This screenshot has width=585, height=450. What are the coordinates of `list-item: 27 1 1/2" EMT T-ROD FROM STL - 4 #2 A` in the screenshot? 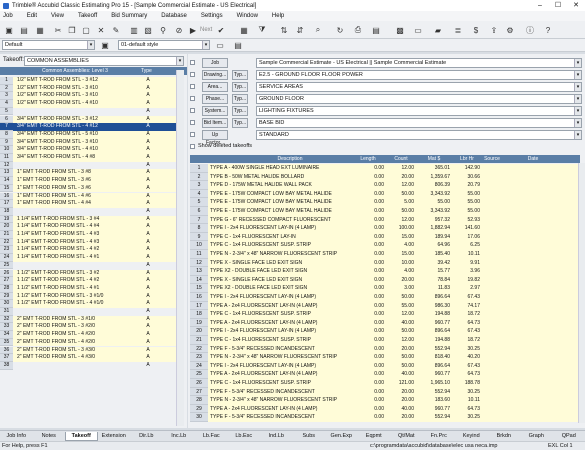 It's located at (90, 281).